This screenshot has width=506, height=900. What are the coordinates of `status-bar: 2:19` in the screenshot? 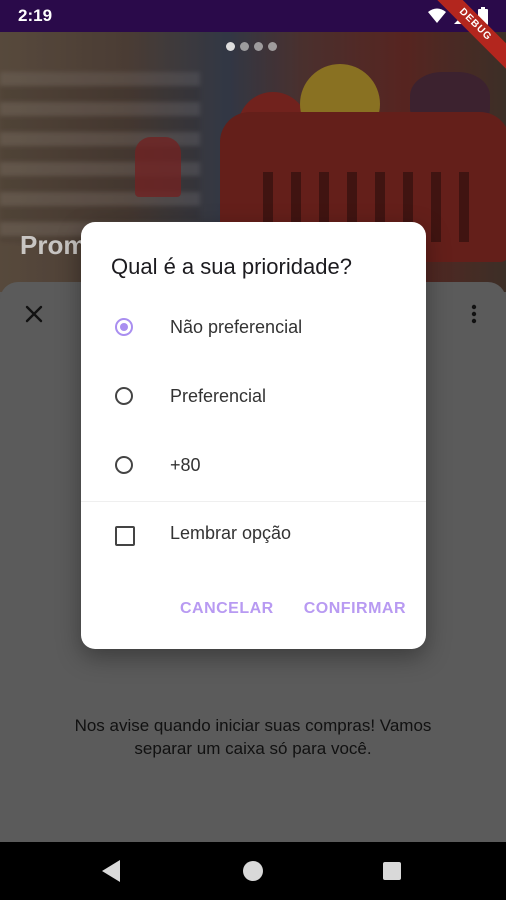 It's located at (253, 16).